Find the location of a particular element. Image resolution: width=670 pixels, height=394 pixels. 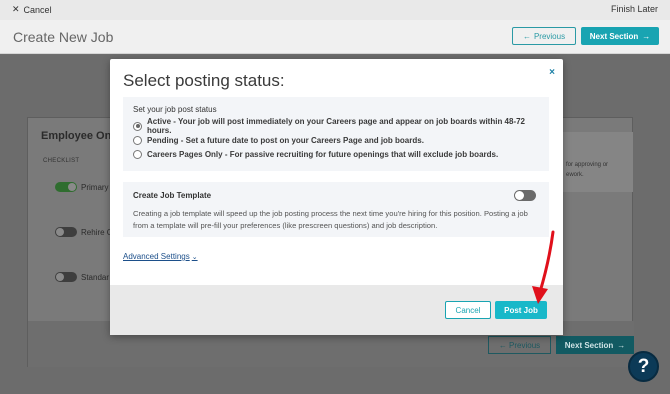

previous-button: ← Previous is located at coordinates (544, 36).